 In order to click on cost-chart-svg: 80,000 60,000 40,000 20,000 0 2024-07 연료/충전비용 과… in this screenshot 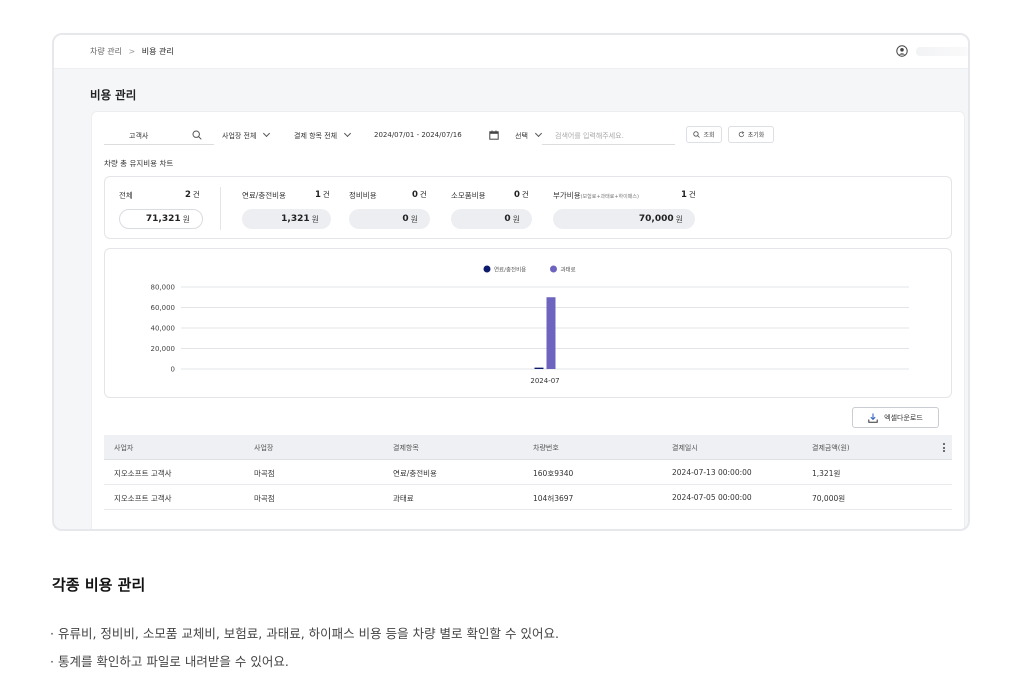, I will do `click(530, 325)`.